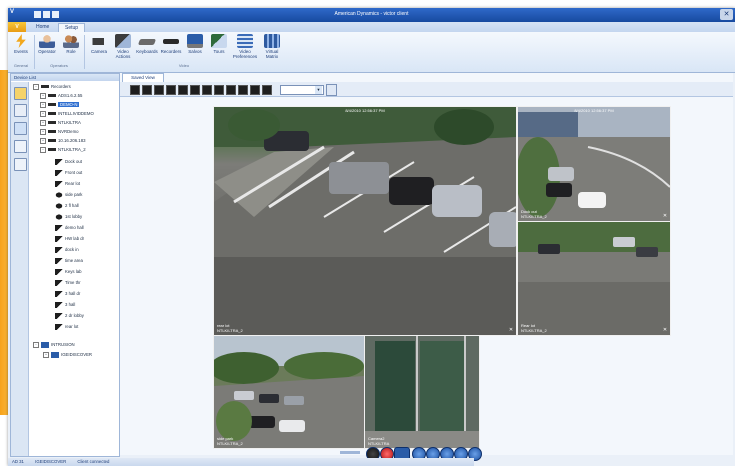 This screenshot has height=466, width=735. What do you see at coordinates (318, 90) in the screenshot?
I see `chevron-down-icon: ▼` at bounding box center [318, 90].